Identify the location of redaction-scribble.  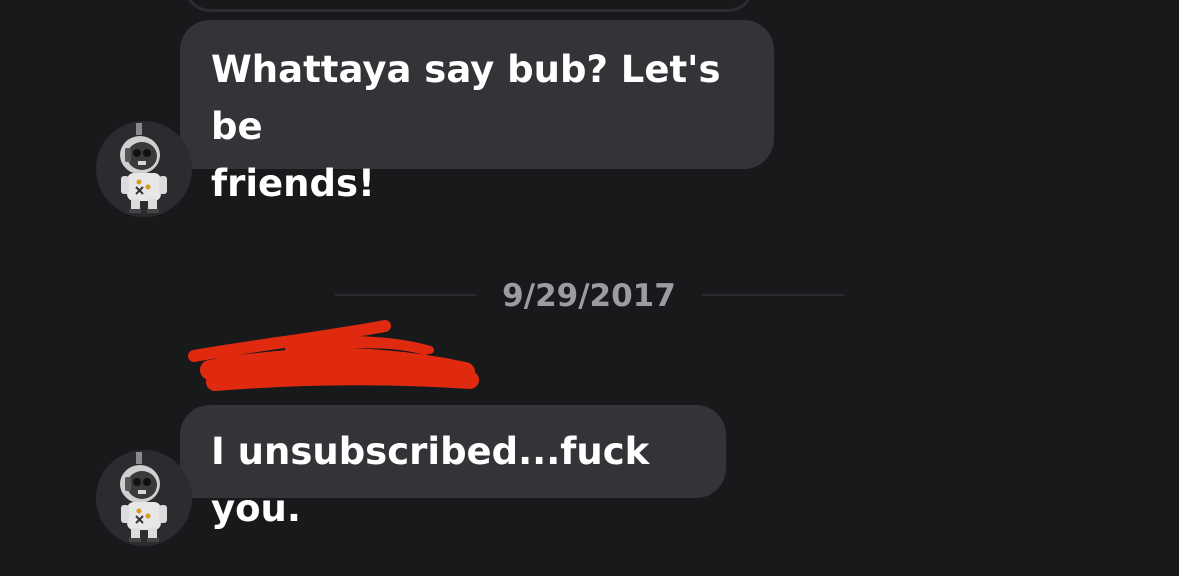
(333, 355).